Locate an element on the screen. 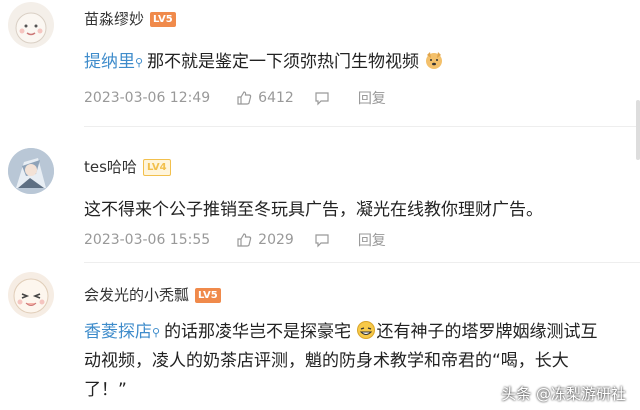  level-badge: LV4 is located at coordinates (156, 167).